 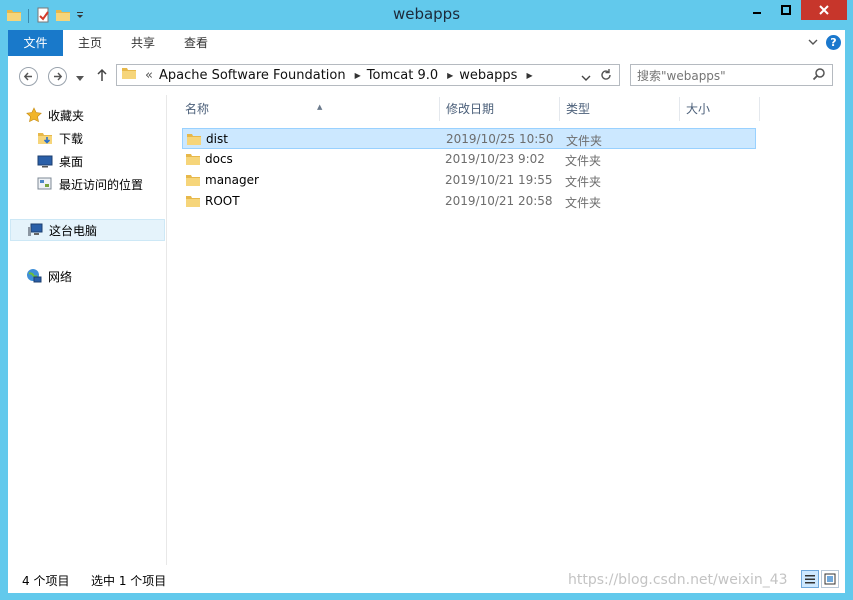 What do you see at coordinates (60, 276) in the screenshot?
I see `sidebar-item-label: 网络` at bounding box center [60, 276].